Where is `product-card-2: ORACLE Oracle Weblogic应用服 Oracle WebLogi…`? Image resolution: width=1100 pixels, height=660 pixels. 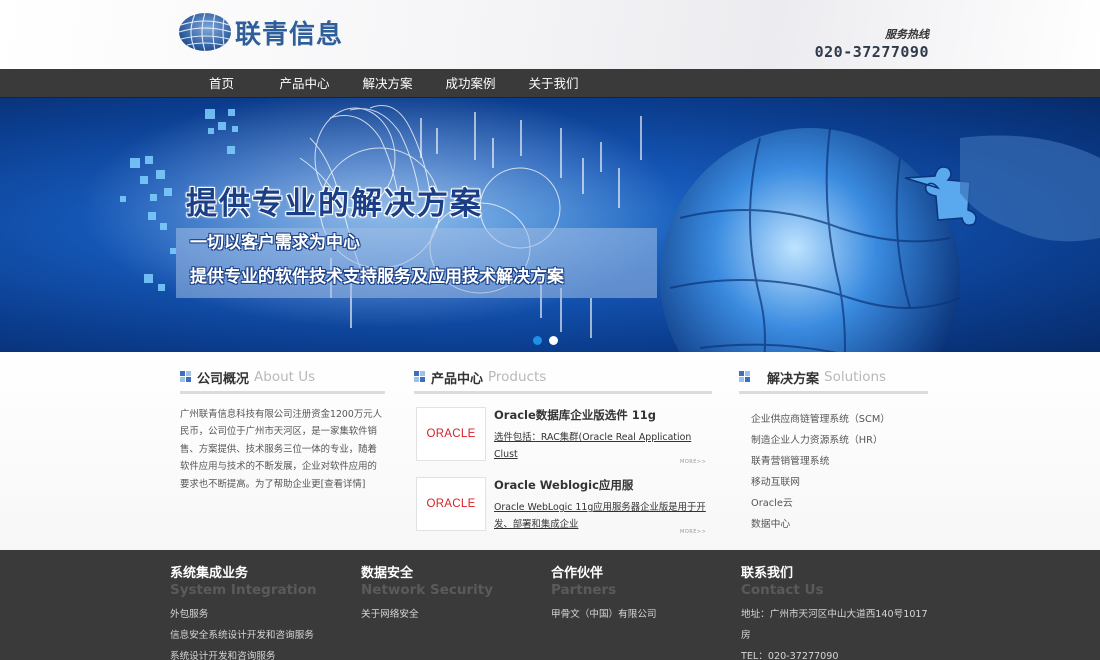
product-card-2: ORACLE Oracle Weblogic应用服 Oracle WebLogi… is located at coordinates (564, 506).